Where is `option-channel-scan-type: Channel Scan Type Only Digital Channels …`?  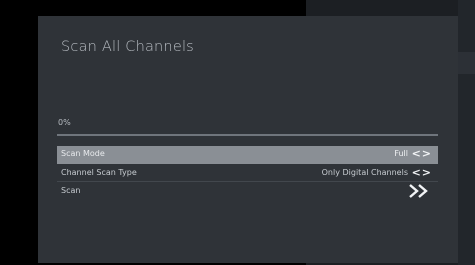 option-channel-scan-type: Channel Scan Type Only Digital Channels … is located at coordinates (247, 173).